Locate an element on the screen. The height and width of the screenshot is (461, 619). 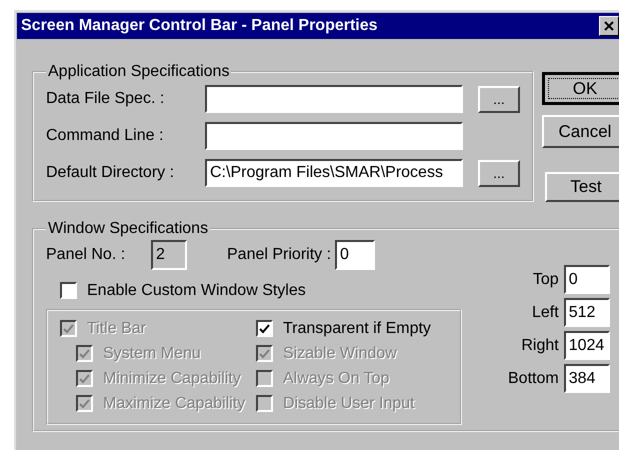
group-title: Application Specifications is located at coordinates (138, 72).